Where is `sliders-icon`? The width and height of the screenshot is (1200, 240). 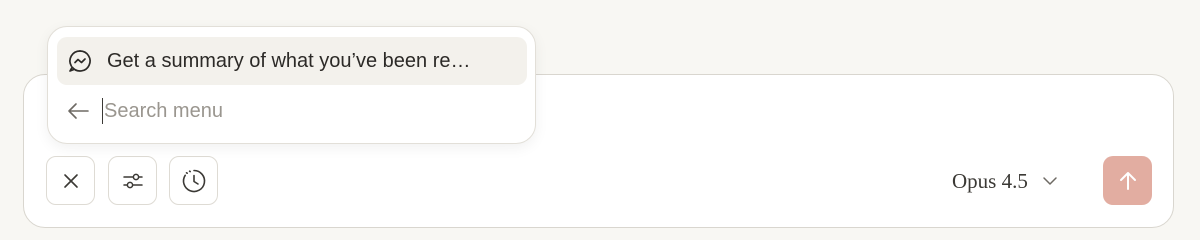
sliders-icon is located at coordinates (132, 180).